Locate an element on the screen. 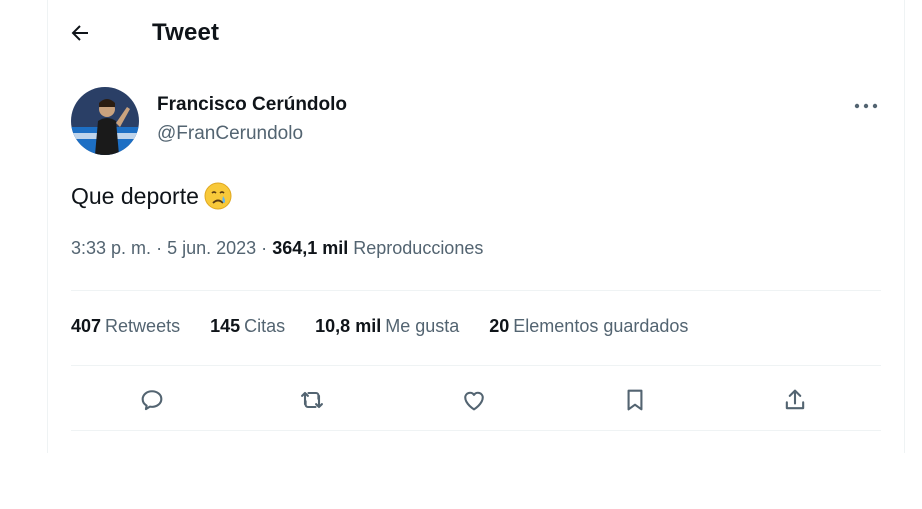  tweet-actions is located at coordinates (476, 400).